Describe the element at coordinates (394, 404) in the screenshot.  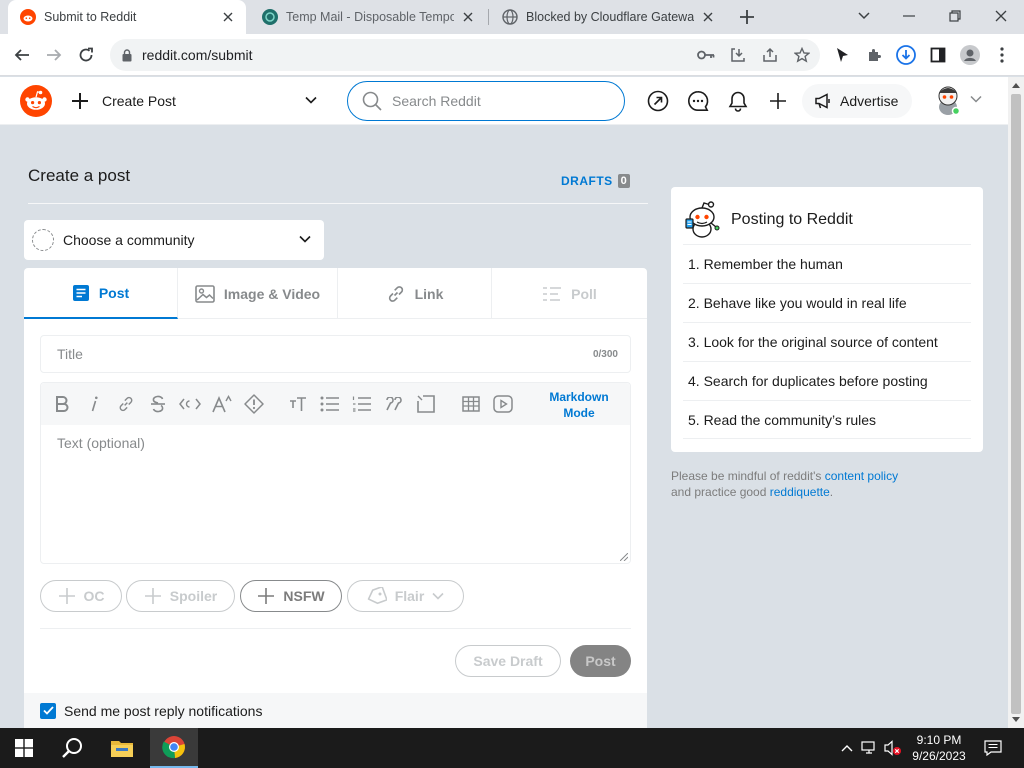
I see `quote-block-icon` at that location.